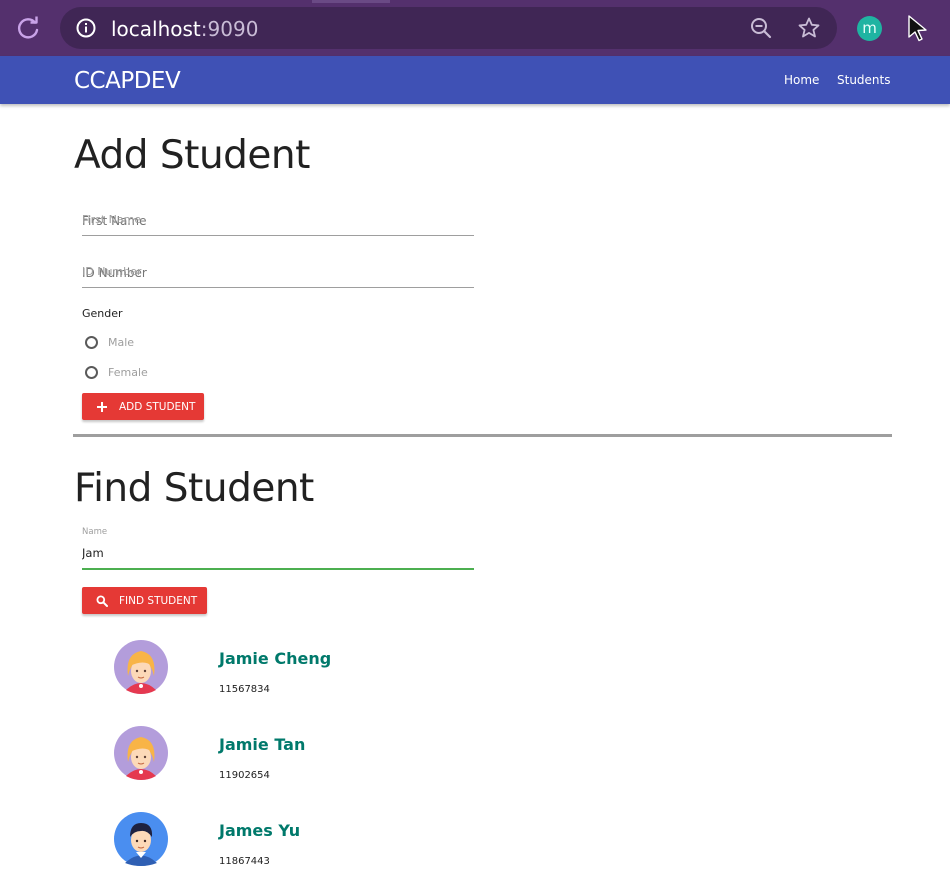 This screenshot has width=950, height=890. Describe the element at coordinates (262, 744) in the screenshot. I see `student-name: Jamie Tan` at that location.